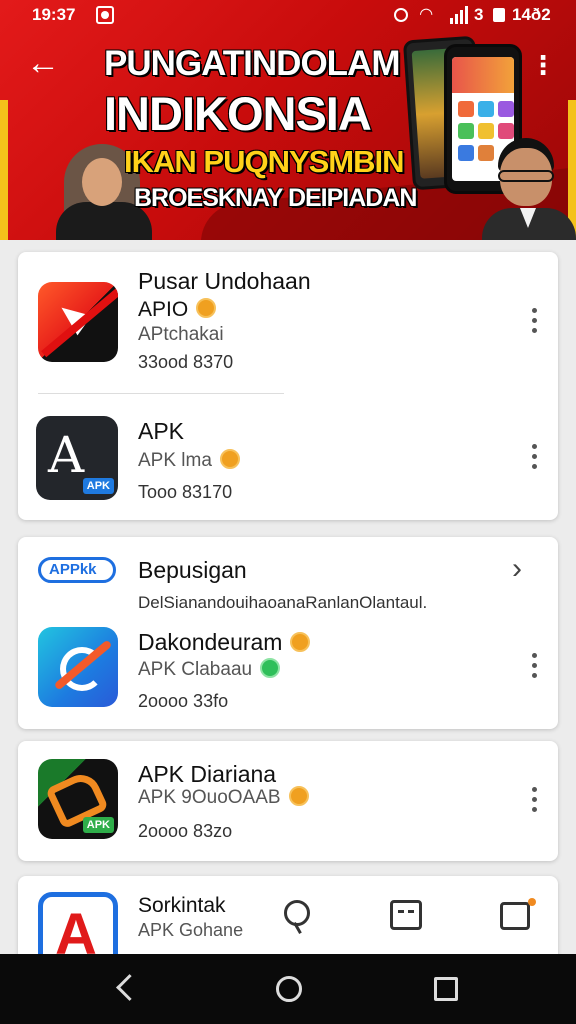 The height and width of the screenshot is (1024, 576). I want to click on app-size: Tooo 83170, so click(185, 492).